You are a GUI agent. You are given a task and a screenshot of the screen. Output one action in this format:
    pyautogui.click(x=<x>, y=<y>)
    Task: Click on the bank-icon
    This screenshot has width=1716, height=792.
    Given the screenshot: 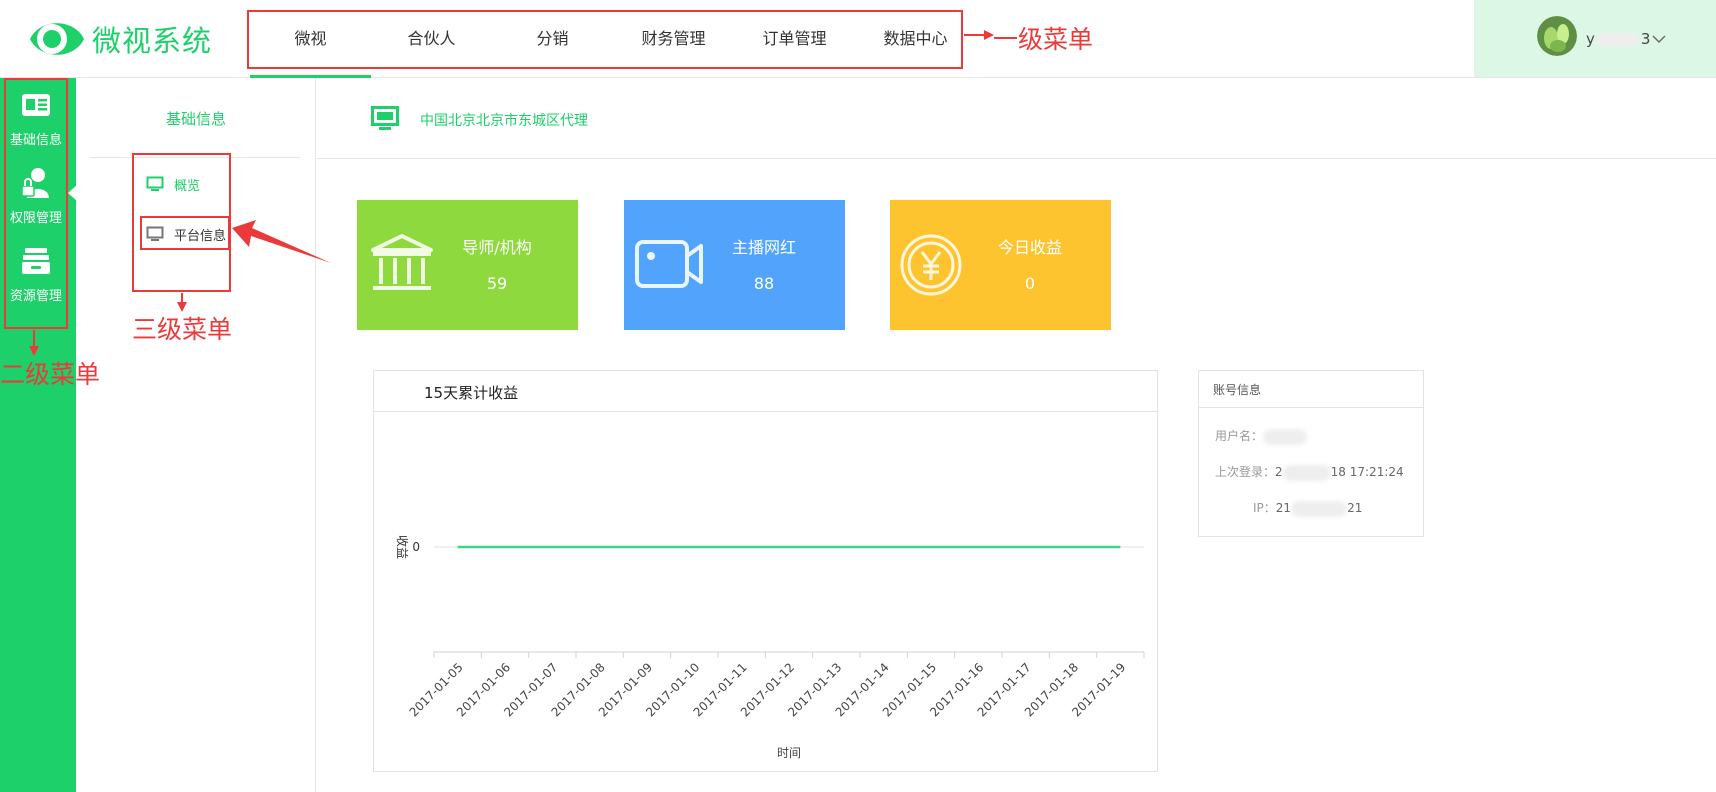 What is the action you would take?
    pyautogui.click(x=402, y=262)
    